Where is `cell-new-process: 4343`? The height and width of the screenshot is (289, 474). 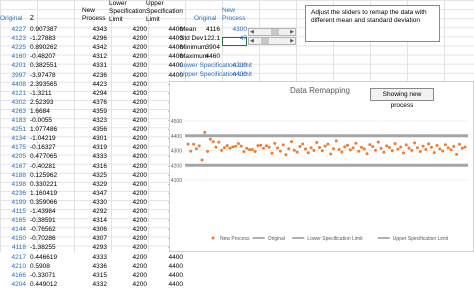
cell-new-process: 4343 is located at coordinates (94, 29).